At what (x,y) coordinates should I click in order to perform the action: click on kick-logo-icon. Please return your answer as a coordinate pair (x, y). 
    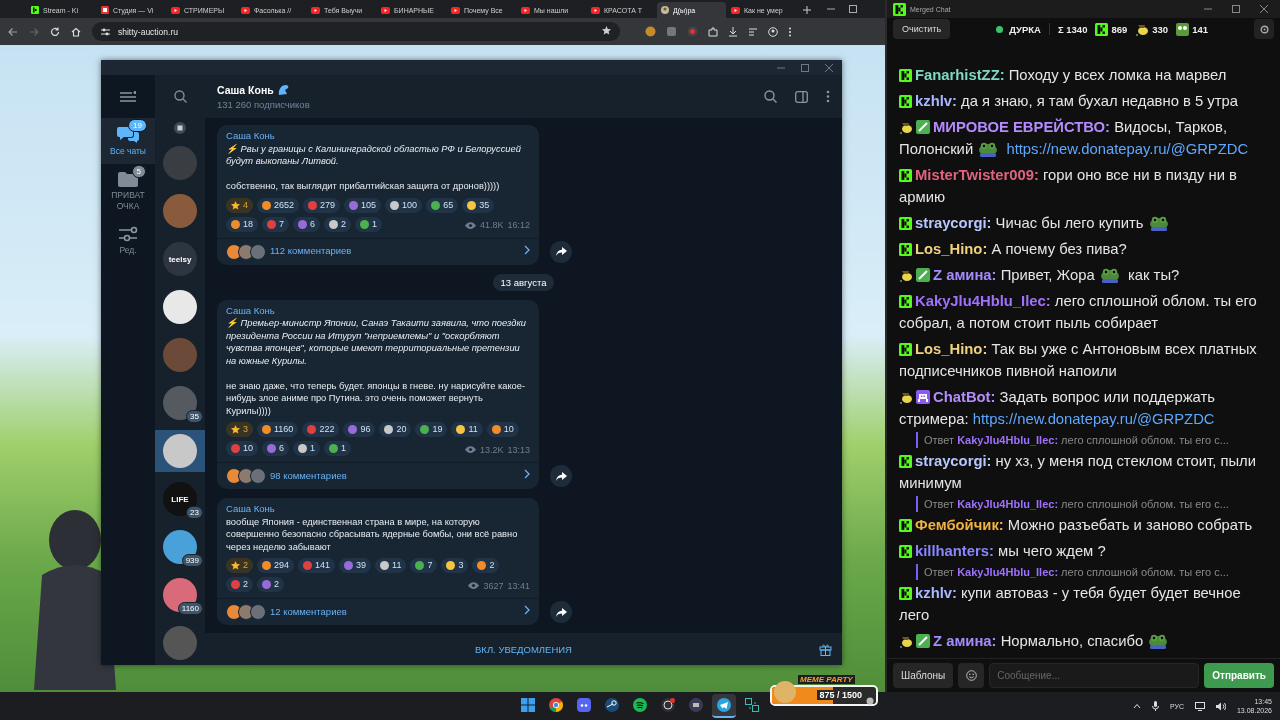
    Looking at the image, I should click on (905, 75).